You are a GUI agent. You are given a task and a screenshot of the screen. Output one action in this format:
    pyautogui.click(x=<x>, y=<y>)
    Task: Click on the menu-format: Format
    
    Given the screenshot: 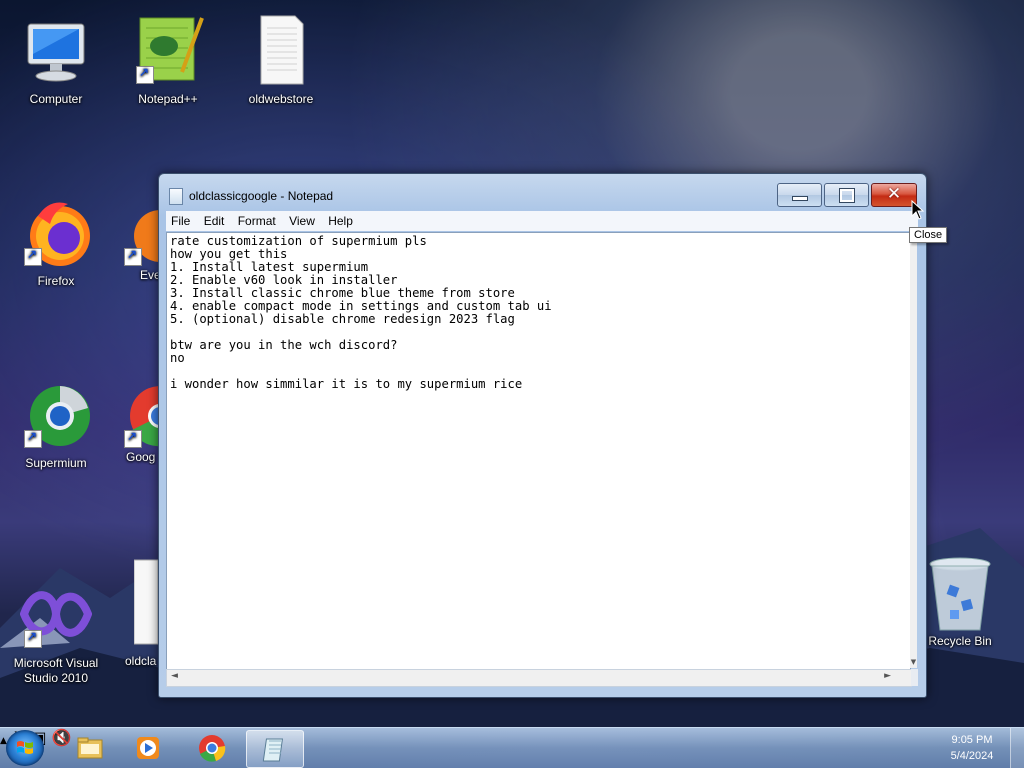 What is the action you would take?
    pyautogui.click(x=257, y=221)
    